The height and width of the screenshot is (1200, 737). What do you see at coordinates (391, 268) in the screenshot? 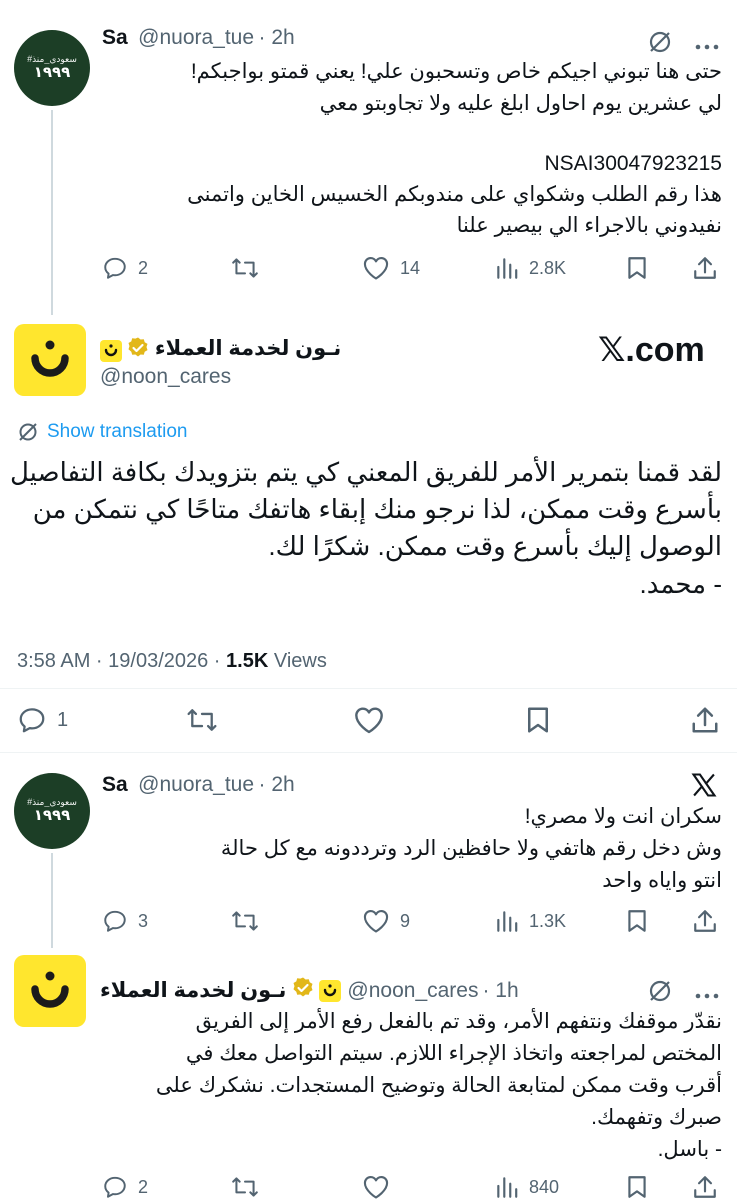
I see `like-button: 14` at bounding box center [391, 268].